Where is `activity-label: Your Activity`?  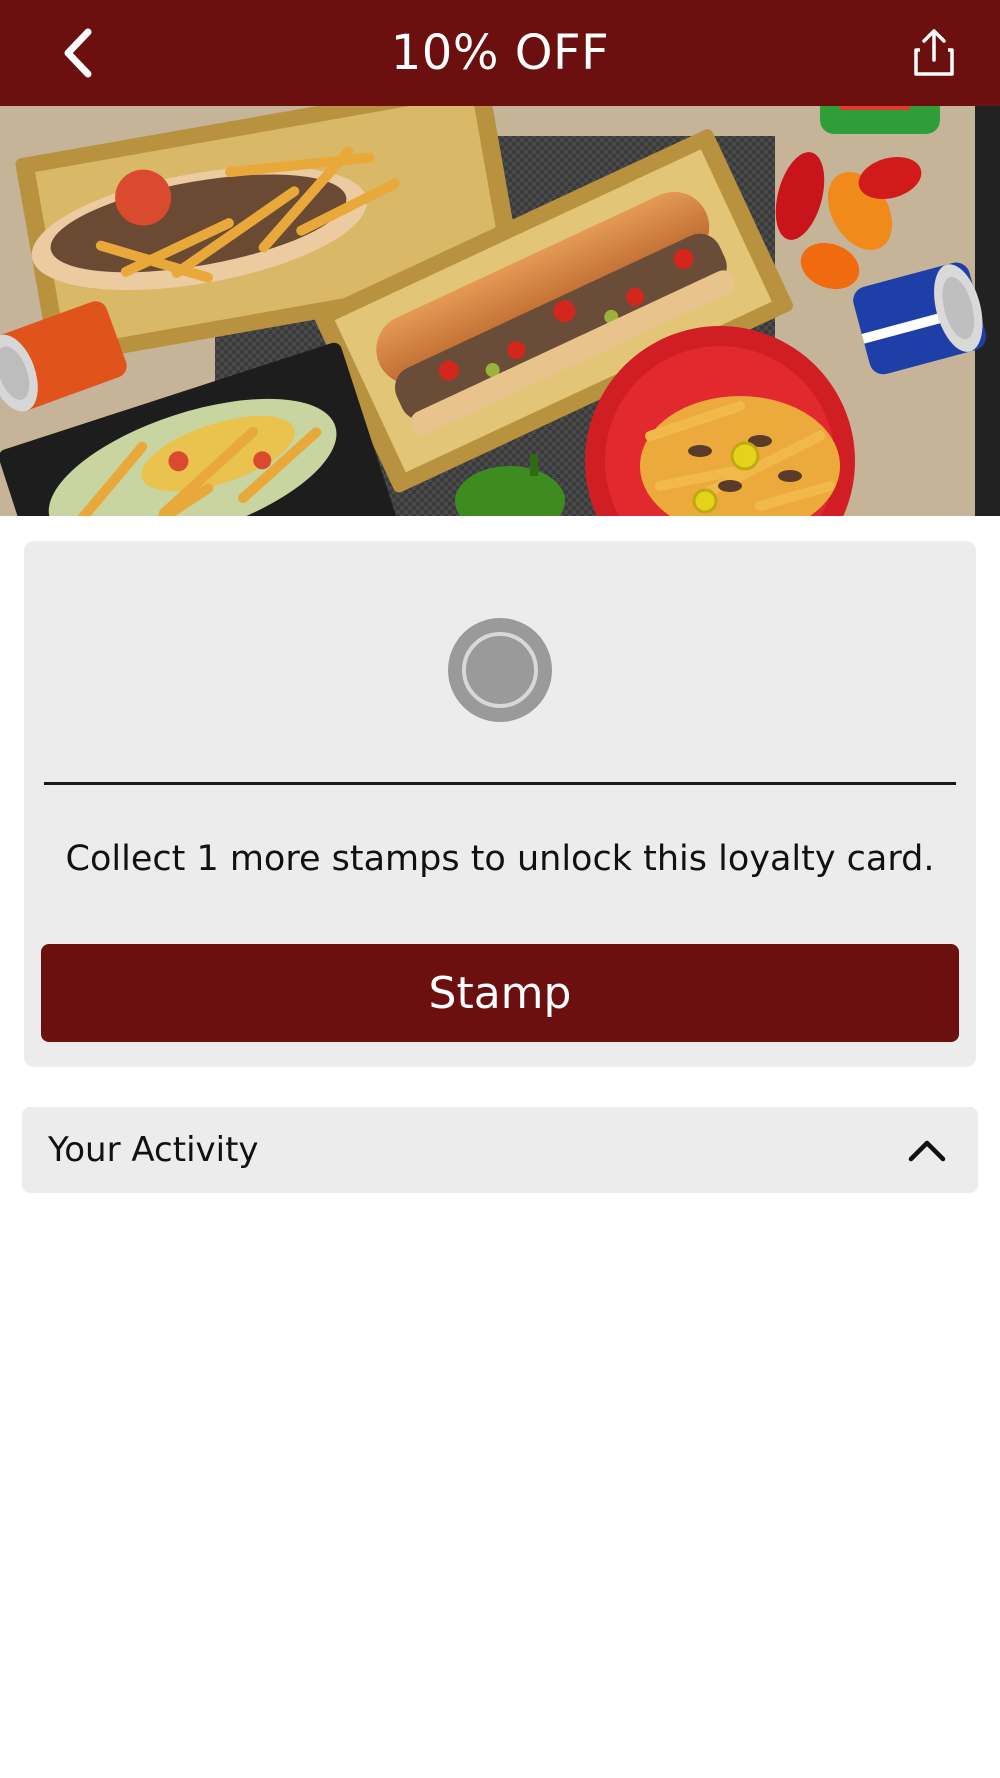 activity-label: Your Activity is located at coordinates (153, 1150).